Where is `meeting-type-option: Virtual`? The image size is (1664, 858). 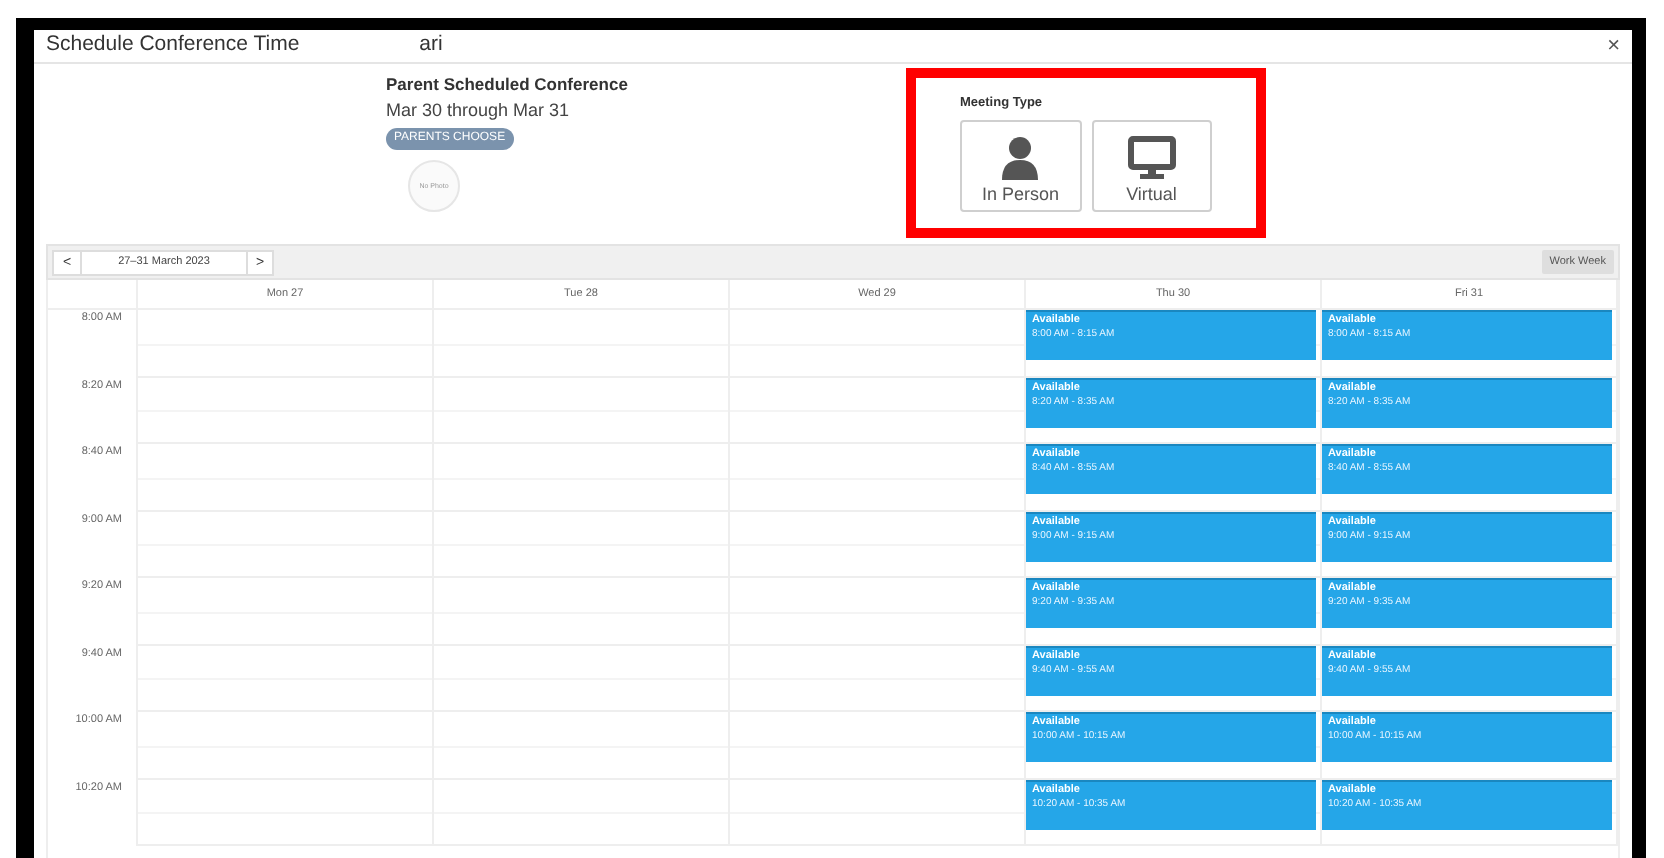 meeting-type-option: Virtual is located at coordinates (1151, 165).